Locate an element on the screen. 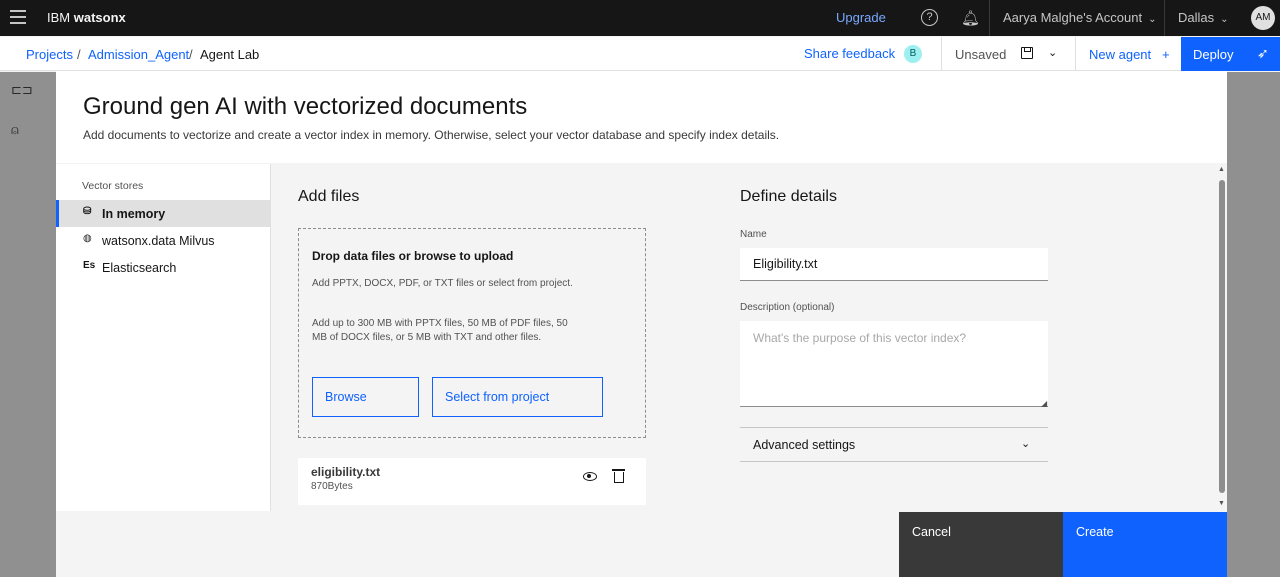 This screenshot has width=1280, height=577. breadcrumb-agent-lab: Agent Lab is located at coordinates (230, 54).